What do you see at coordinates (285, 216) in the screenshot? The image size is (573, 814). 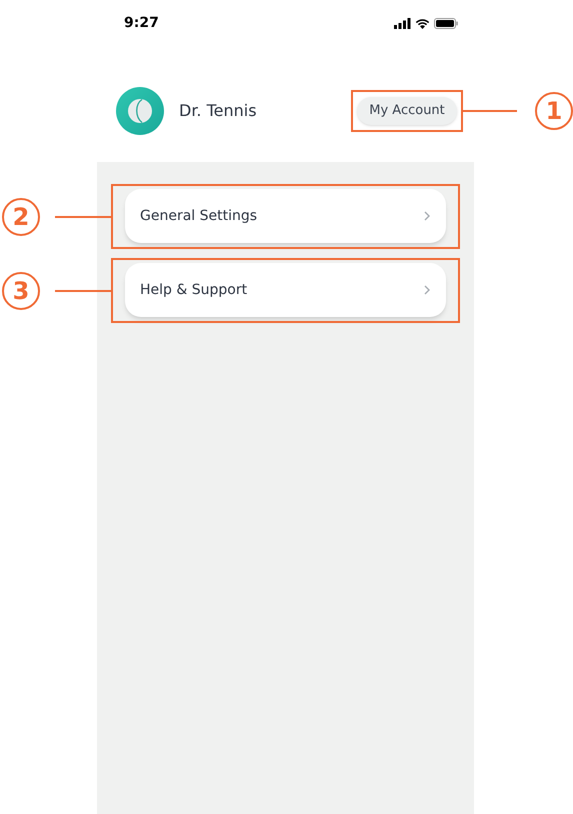 I see `menu-item: General Settings` at bounding box center [285, 216].